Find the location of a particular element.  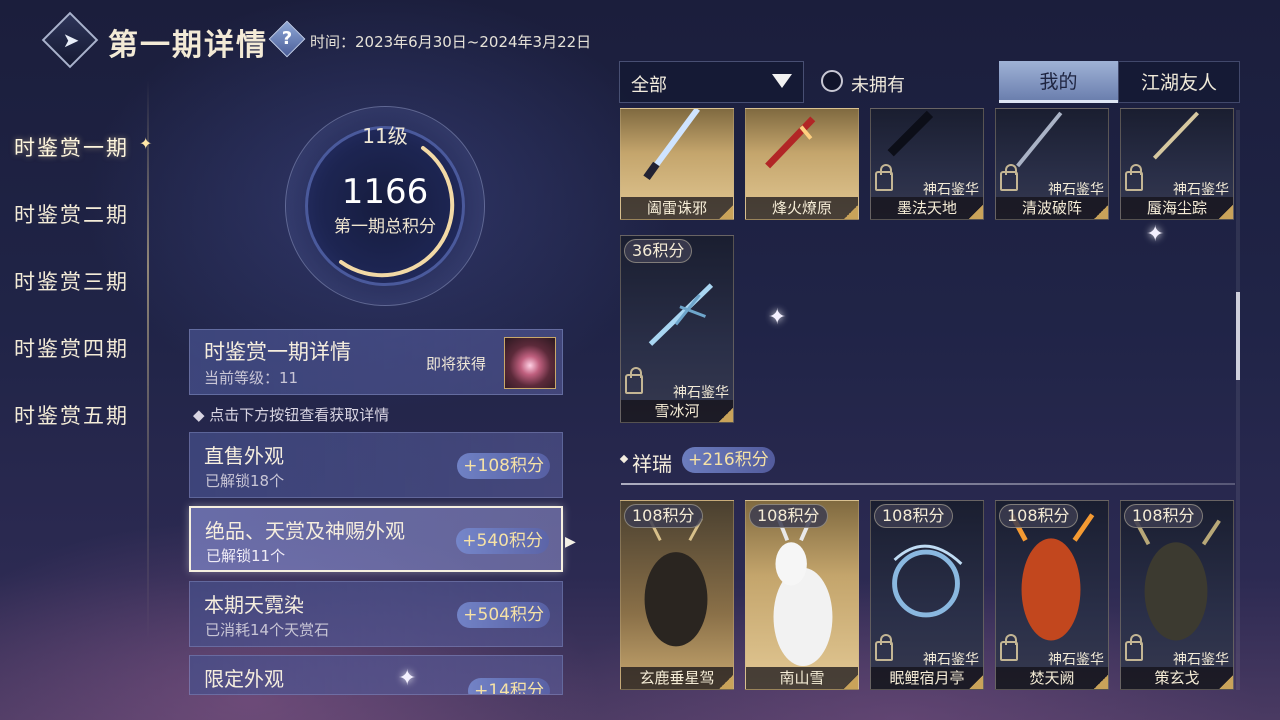

mount-card: 108积分 神石鉴华 焚天阙 is located at coordinates (1052, 595).